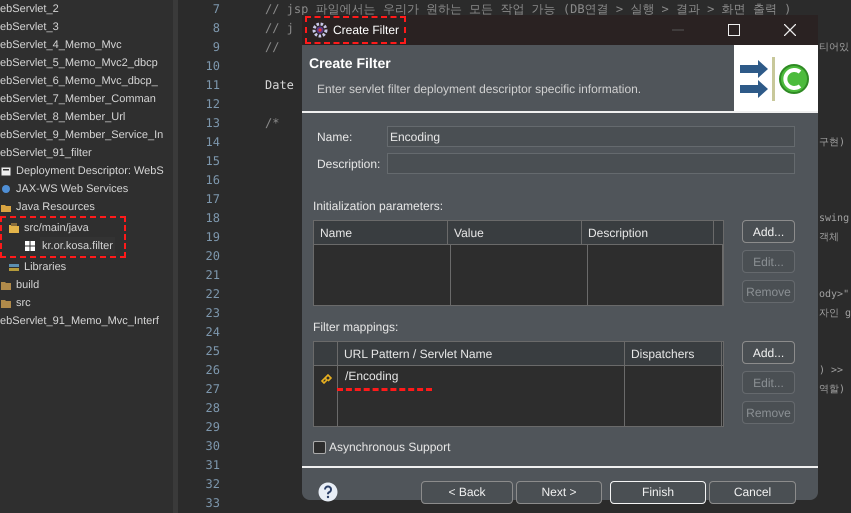 This screenshot has height=513, width=851. What do you see at coordinates (212, 332) in the screenshot?
I see `line-number: 24` at bounding box center [212, 332].